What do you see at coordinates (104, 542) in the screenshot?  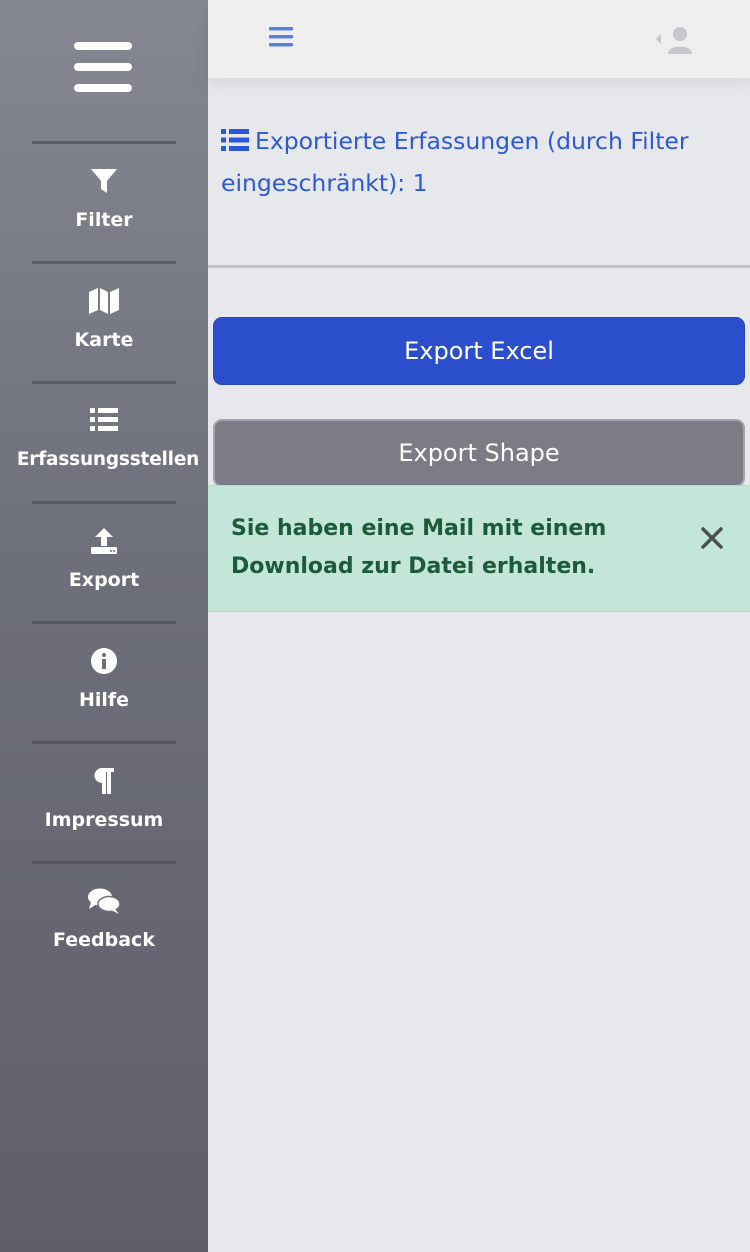 I see `upload-icon` at bounding box center [104, 542].